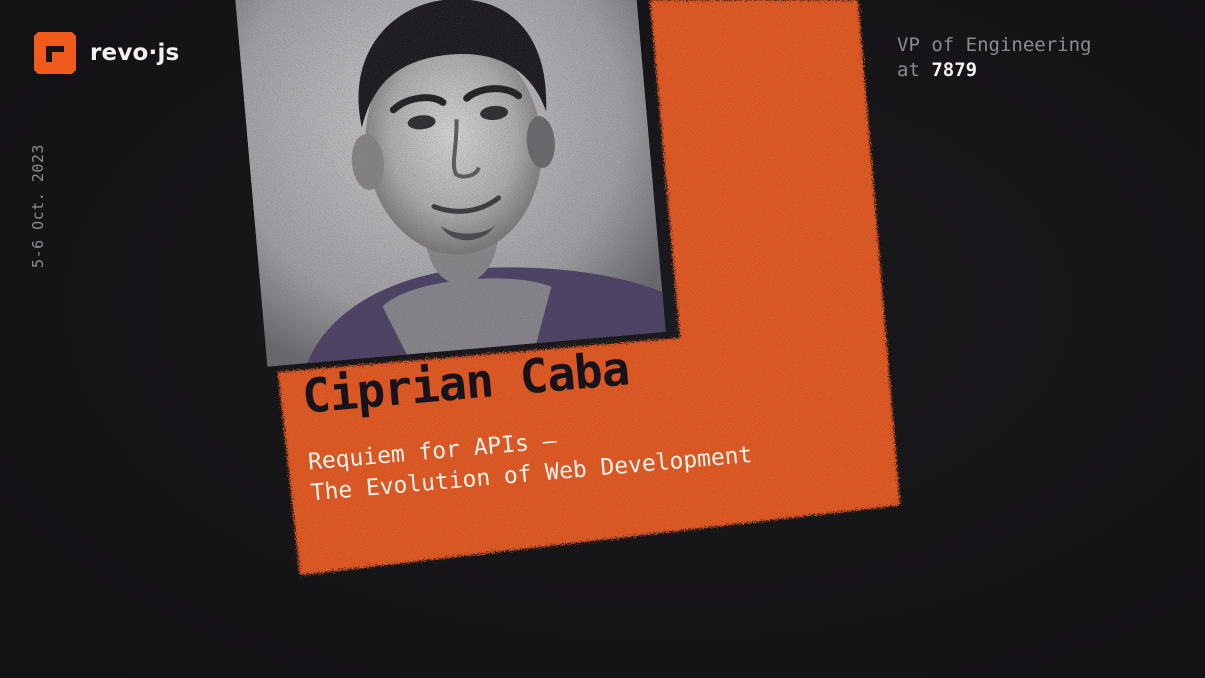 The image size is (1205, 678). I want to click on revojs-logo-icon, so click(55, 53).